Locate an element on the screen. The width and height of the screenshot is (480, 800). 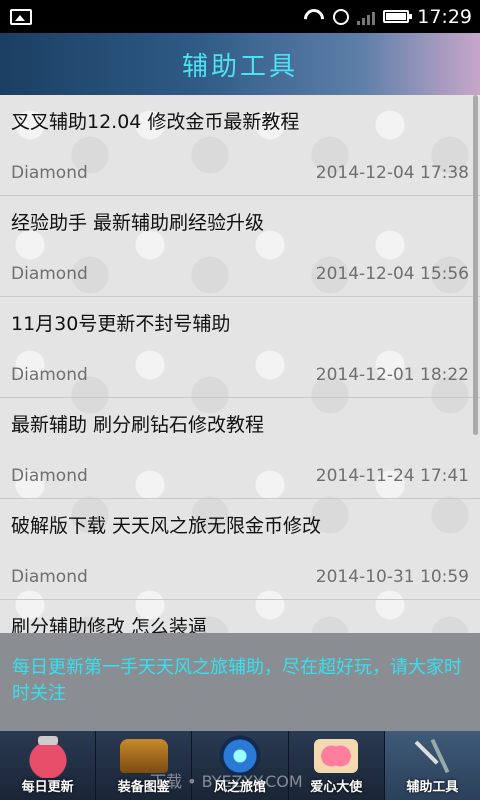
heart-icon is located at coordinates (336, 756).